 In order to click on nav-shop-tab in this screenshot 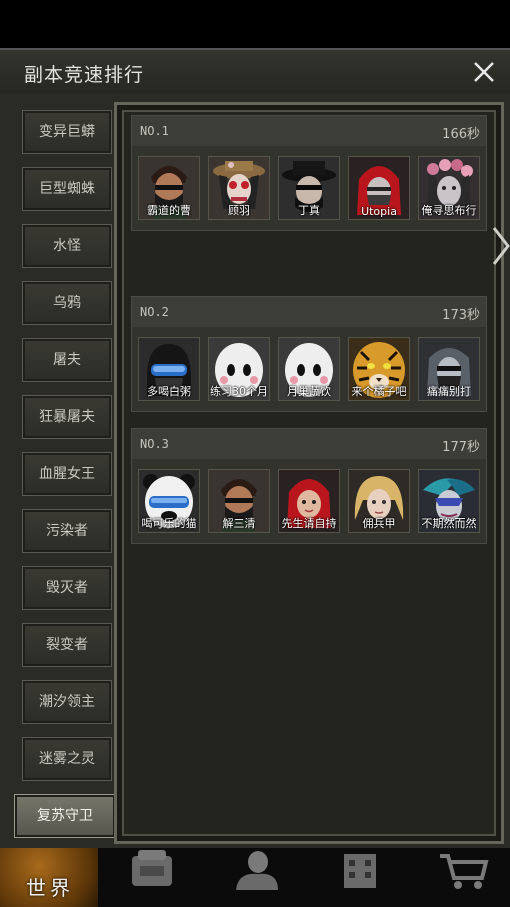, I will do `click(466, 877)`.